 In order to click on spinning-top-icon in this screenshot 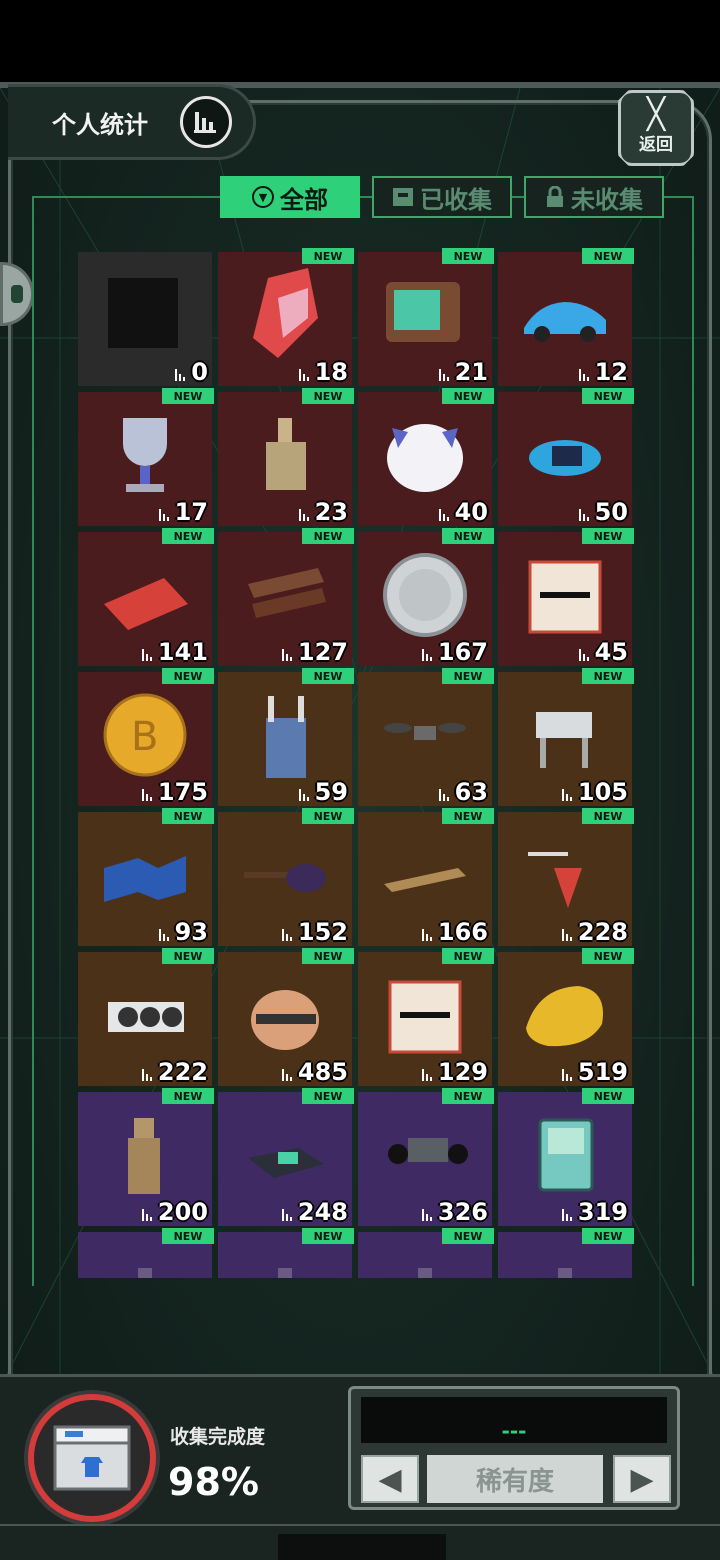, I will do `click(555, 880)`.